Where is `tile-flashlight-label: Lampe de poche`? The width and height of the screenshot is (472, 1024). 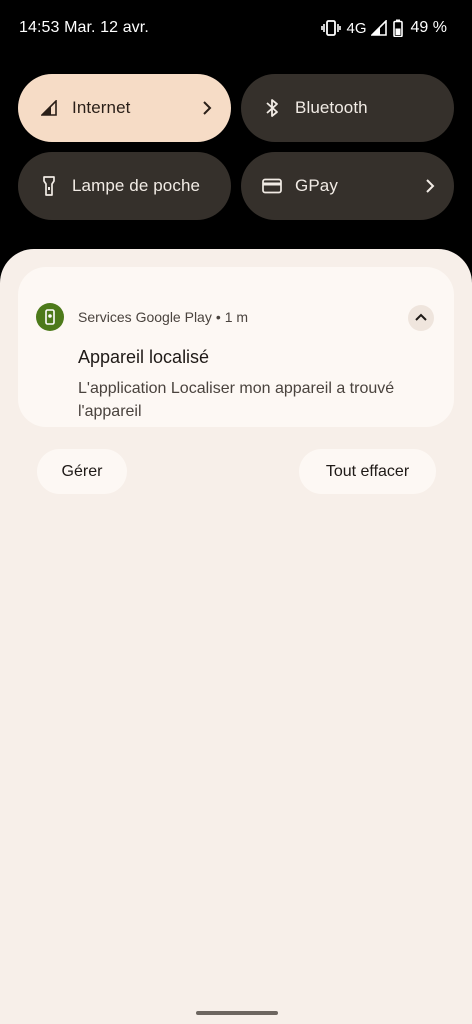
tile-flashlight-label: Lampe de poche is located at coordinates (136, 185).